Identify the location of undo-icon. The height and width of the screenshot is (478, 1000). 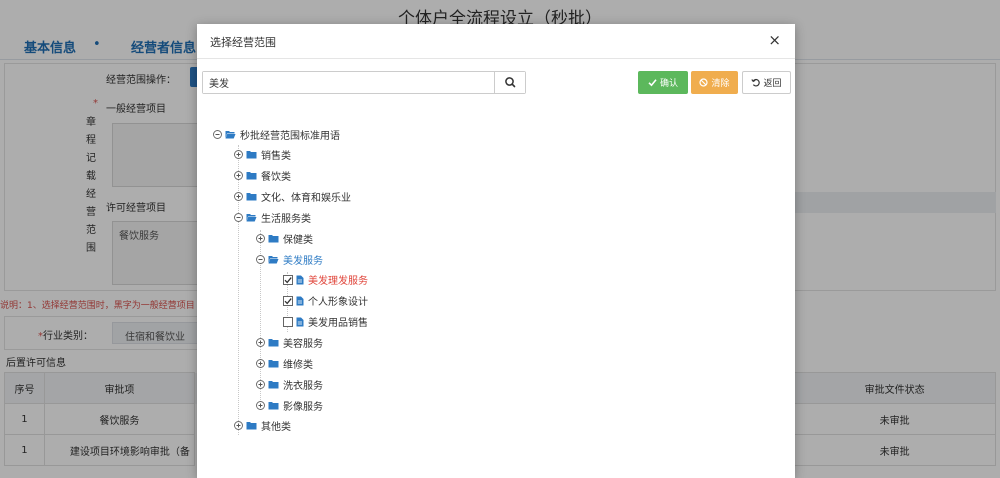
(756, 83).